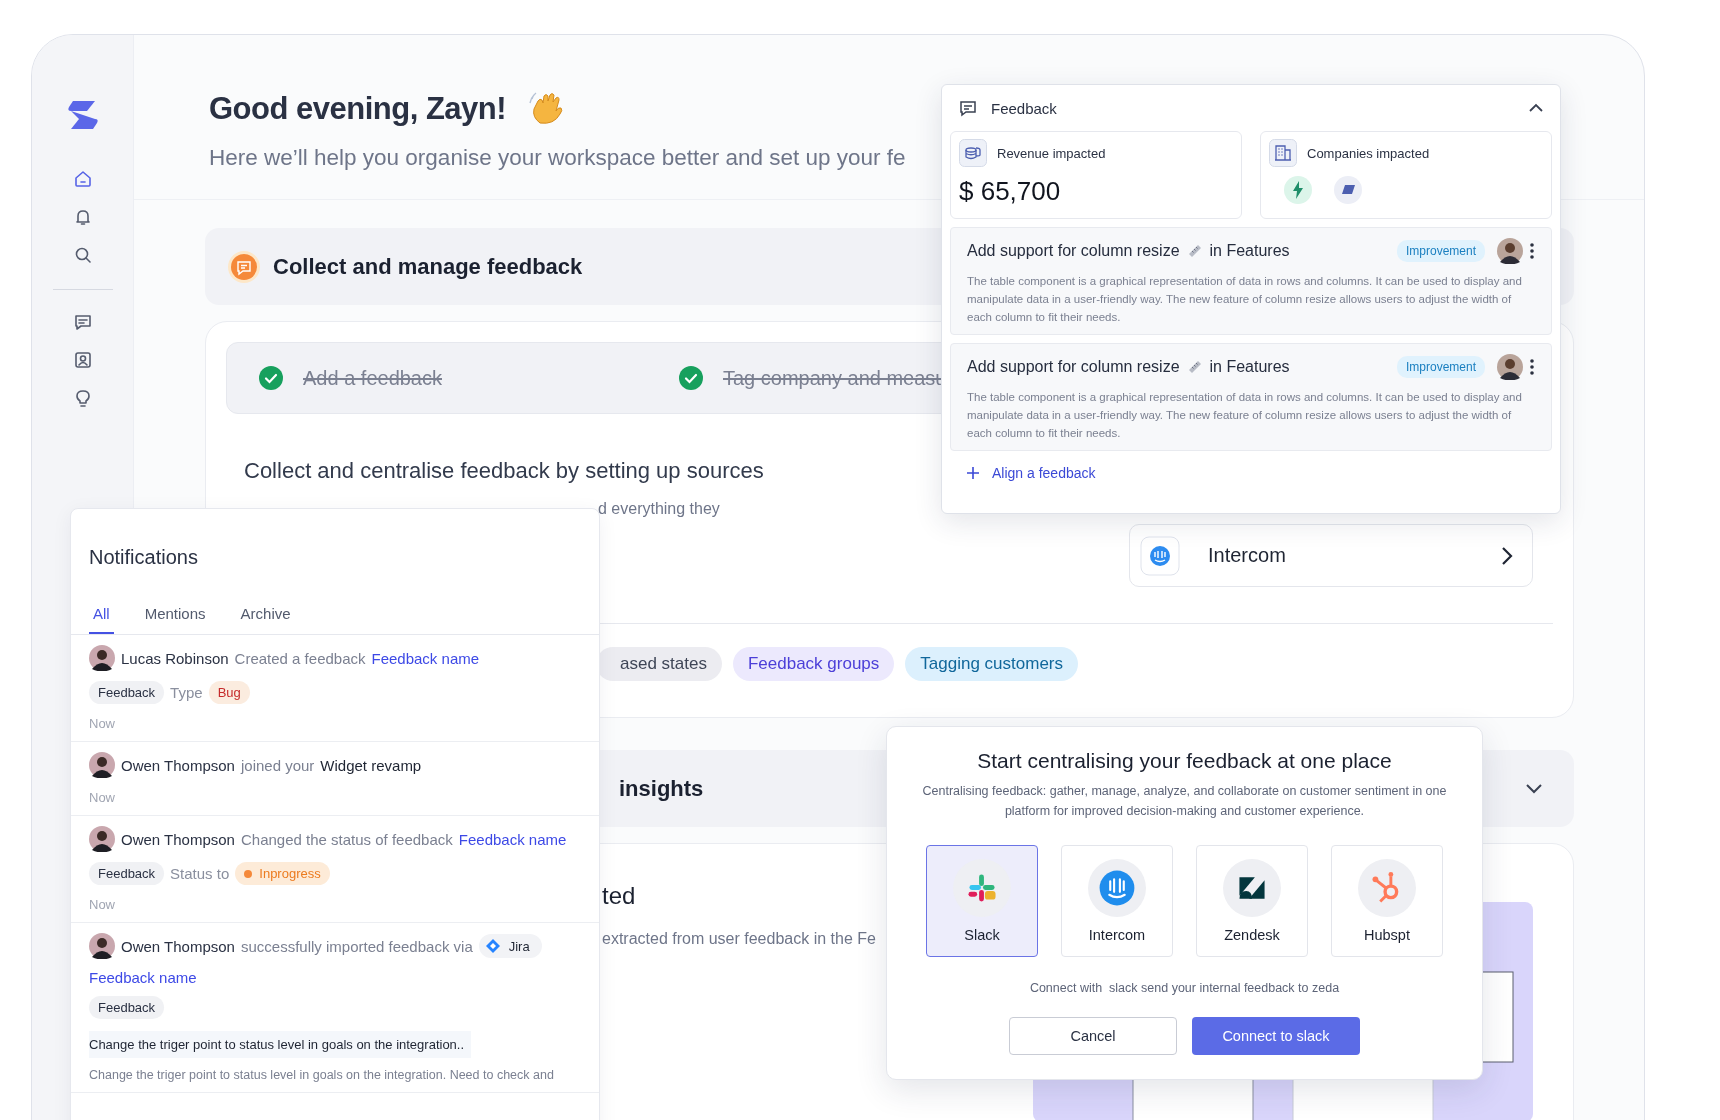 This screenshot has height=1120, width=1720. What do you see at coordinates (372, 378) in the screenshot?
I see `step-label: Add a feedback` at bounding box center [372, 378].